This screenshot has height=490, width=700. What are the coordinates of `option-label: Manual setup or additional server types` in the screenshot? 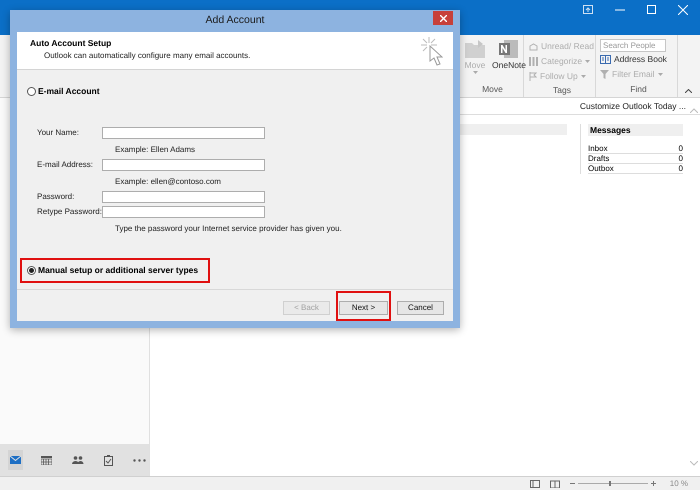 It's located at (118, 270).